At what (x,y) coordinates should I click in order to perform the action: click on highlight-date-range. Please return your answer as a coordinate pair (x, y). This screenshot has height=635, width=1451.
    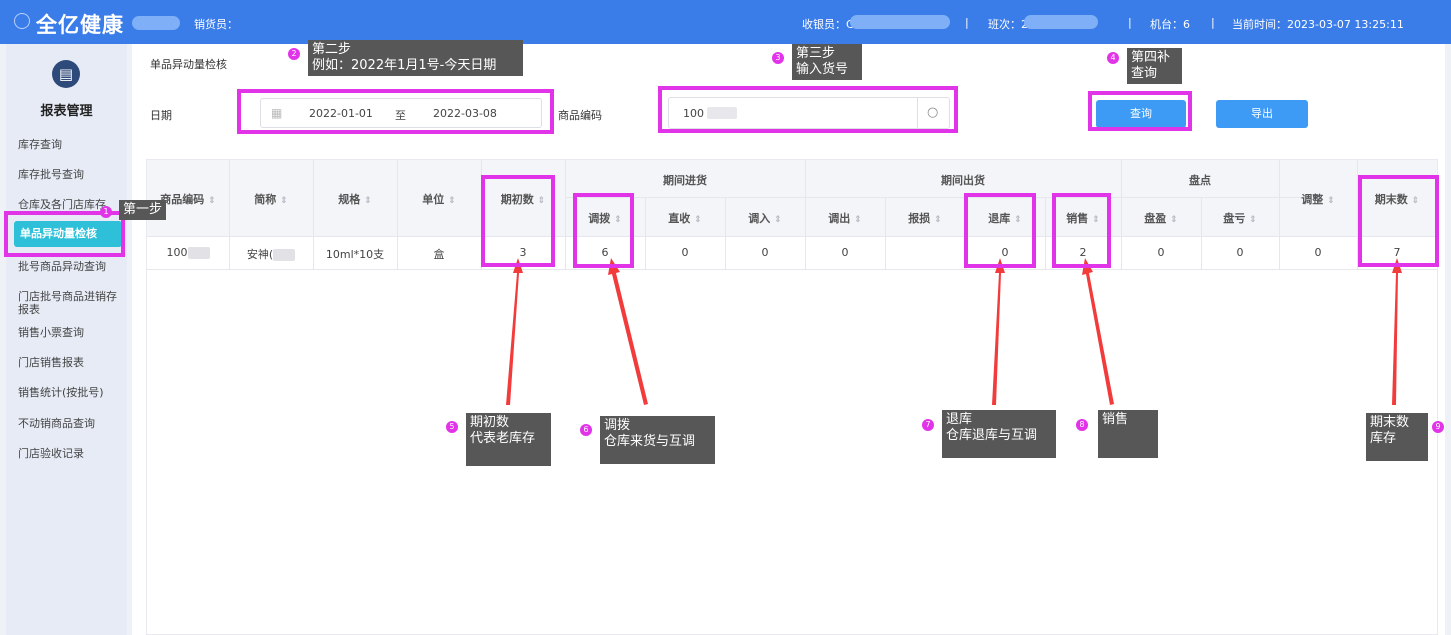
    Looking at the image, I should click on (395, 111).